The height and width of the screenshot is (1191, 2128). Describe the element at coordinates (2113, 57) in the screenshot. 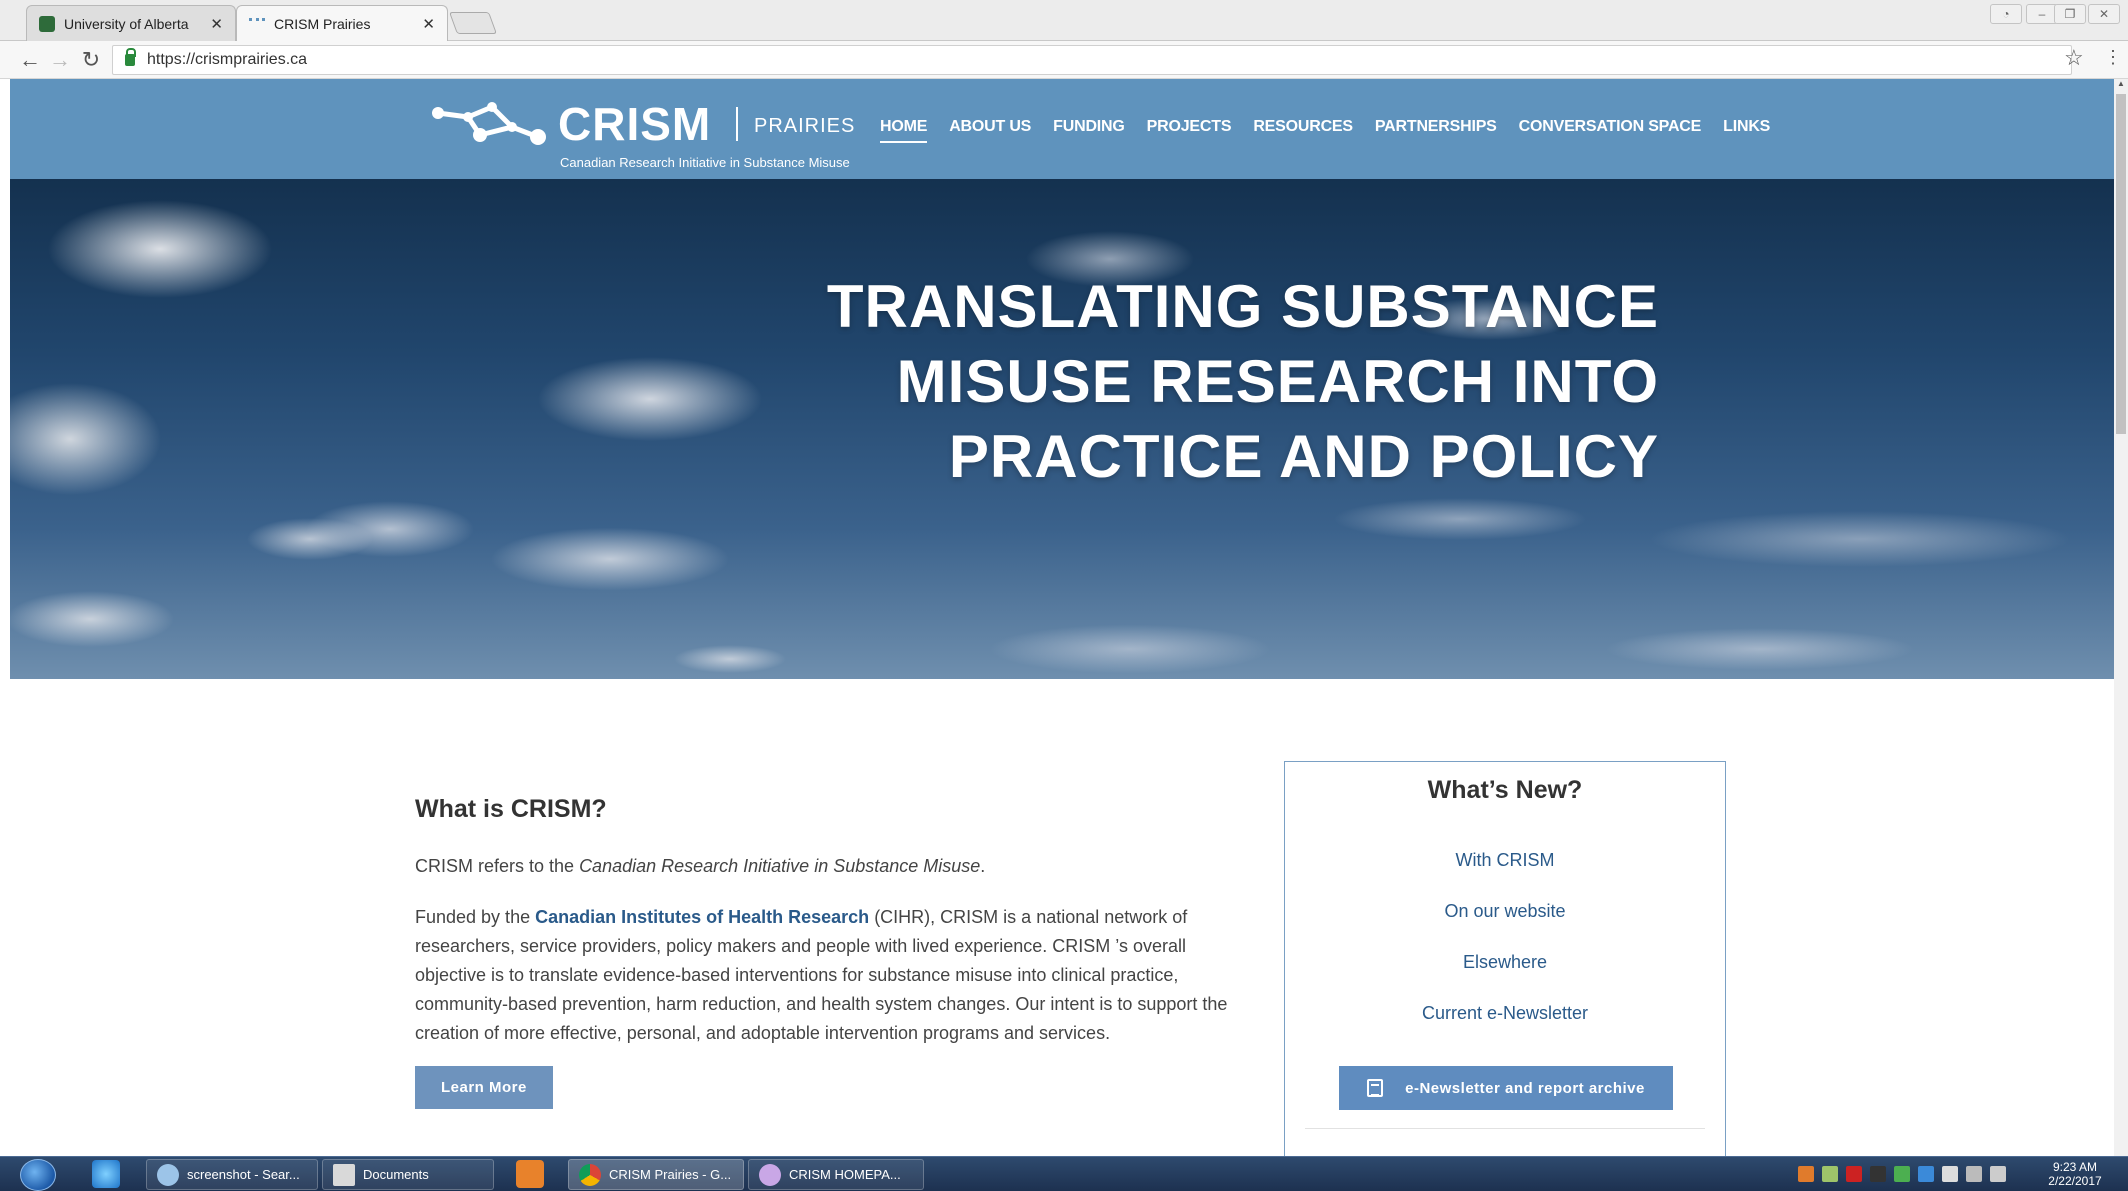

I see `menu-kebab-icon: ⋮` at that location.